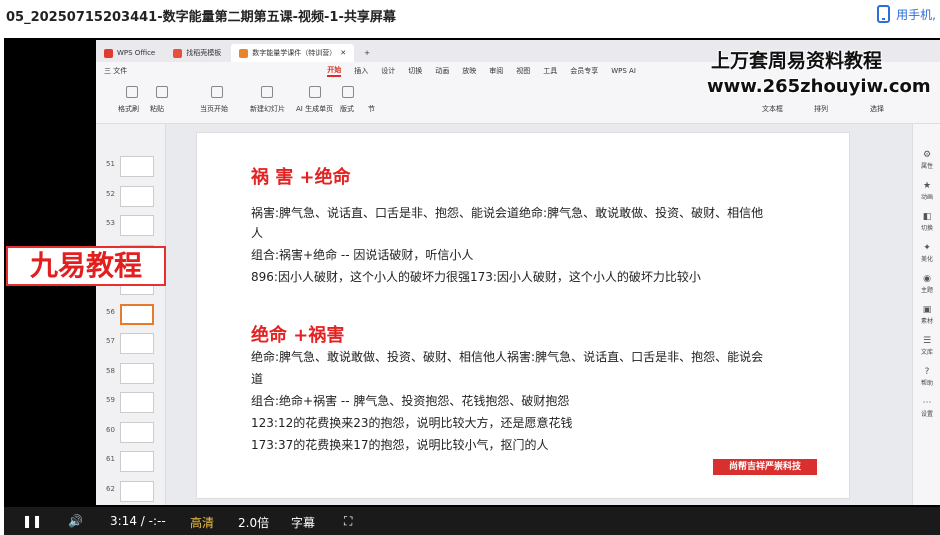 Image resolution: width=940 pixels, height=535 pixels. I want to click on panel-icon: ★, so click(927, 186).